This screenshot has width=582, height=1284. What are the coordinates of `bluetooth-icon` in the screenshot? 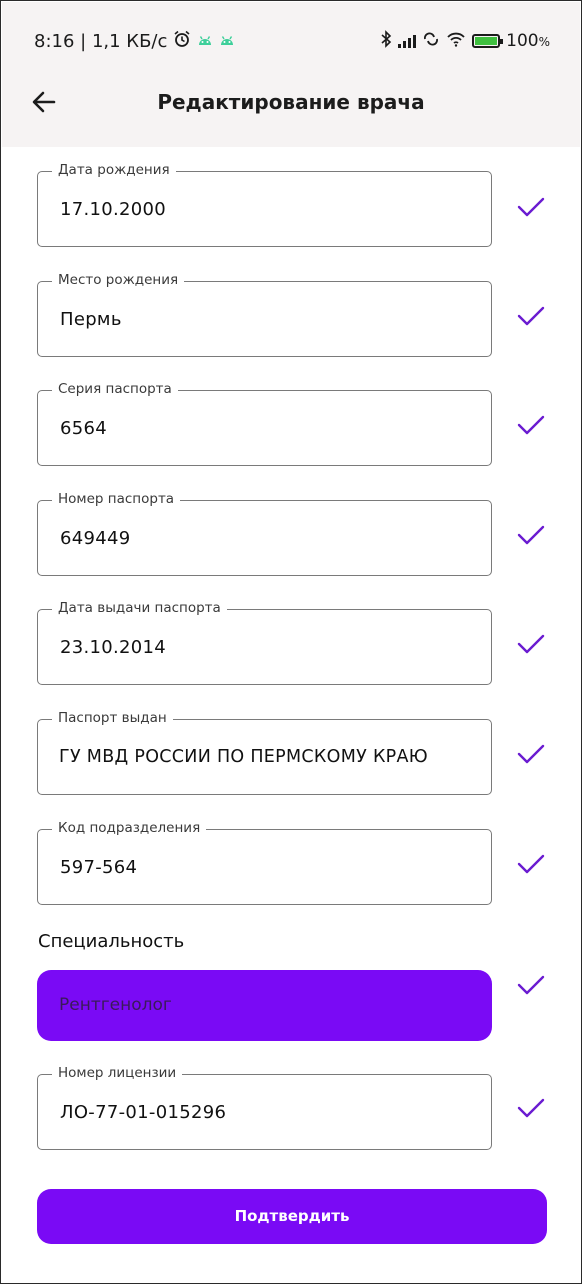 It's located at (386, 41).